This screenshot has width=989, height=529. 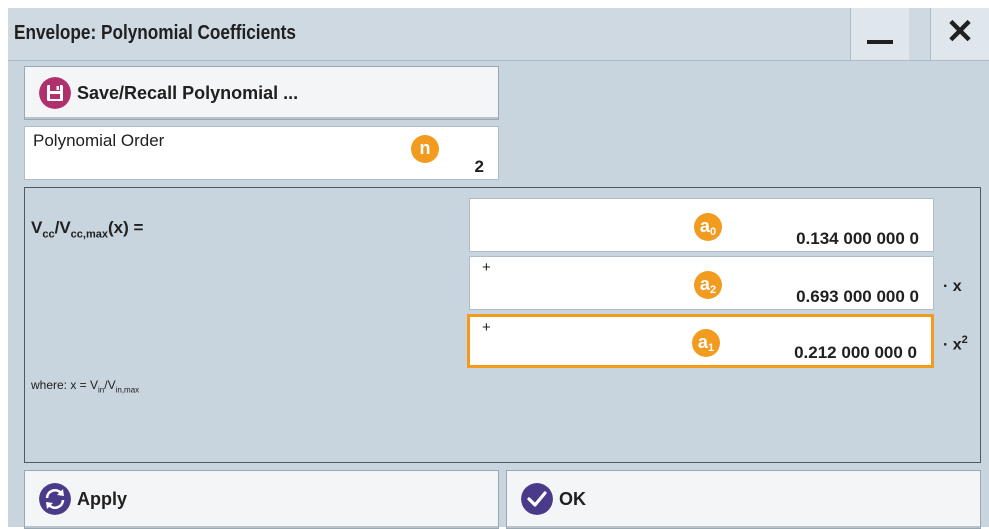 What do you see at coordinates (743, 499) in the screenshot?
I see `ok-button: OK` at bounding box center [743, 499].